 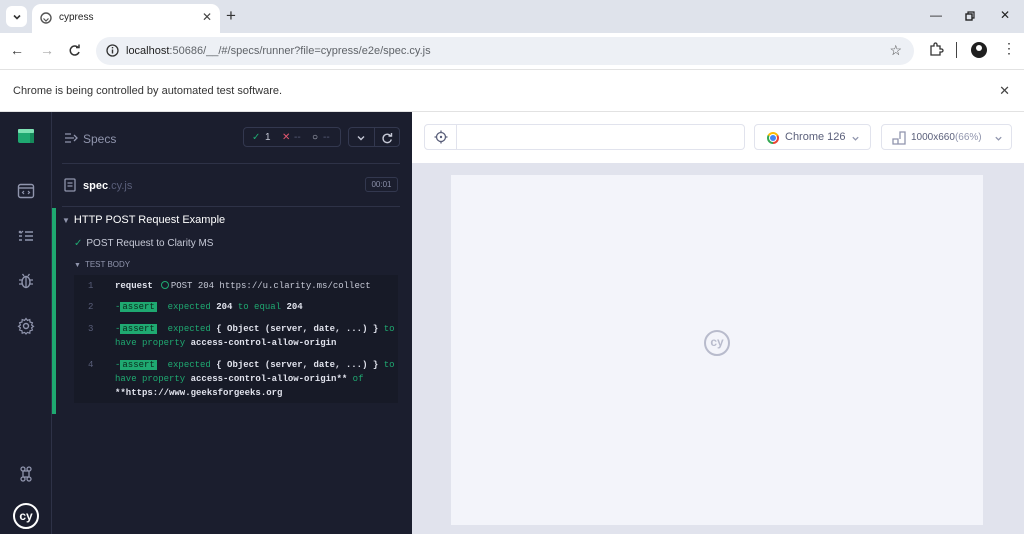 I want to click on command-number: 3, so click(x=91, y=329).